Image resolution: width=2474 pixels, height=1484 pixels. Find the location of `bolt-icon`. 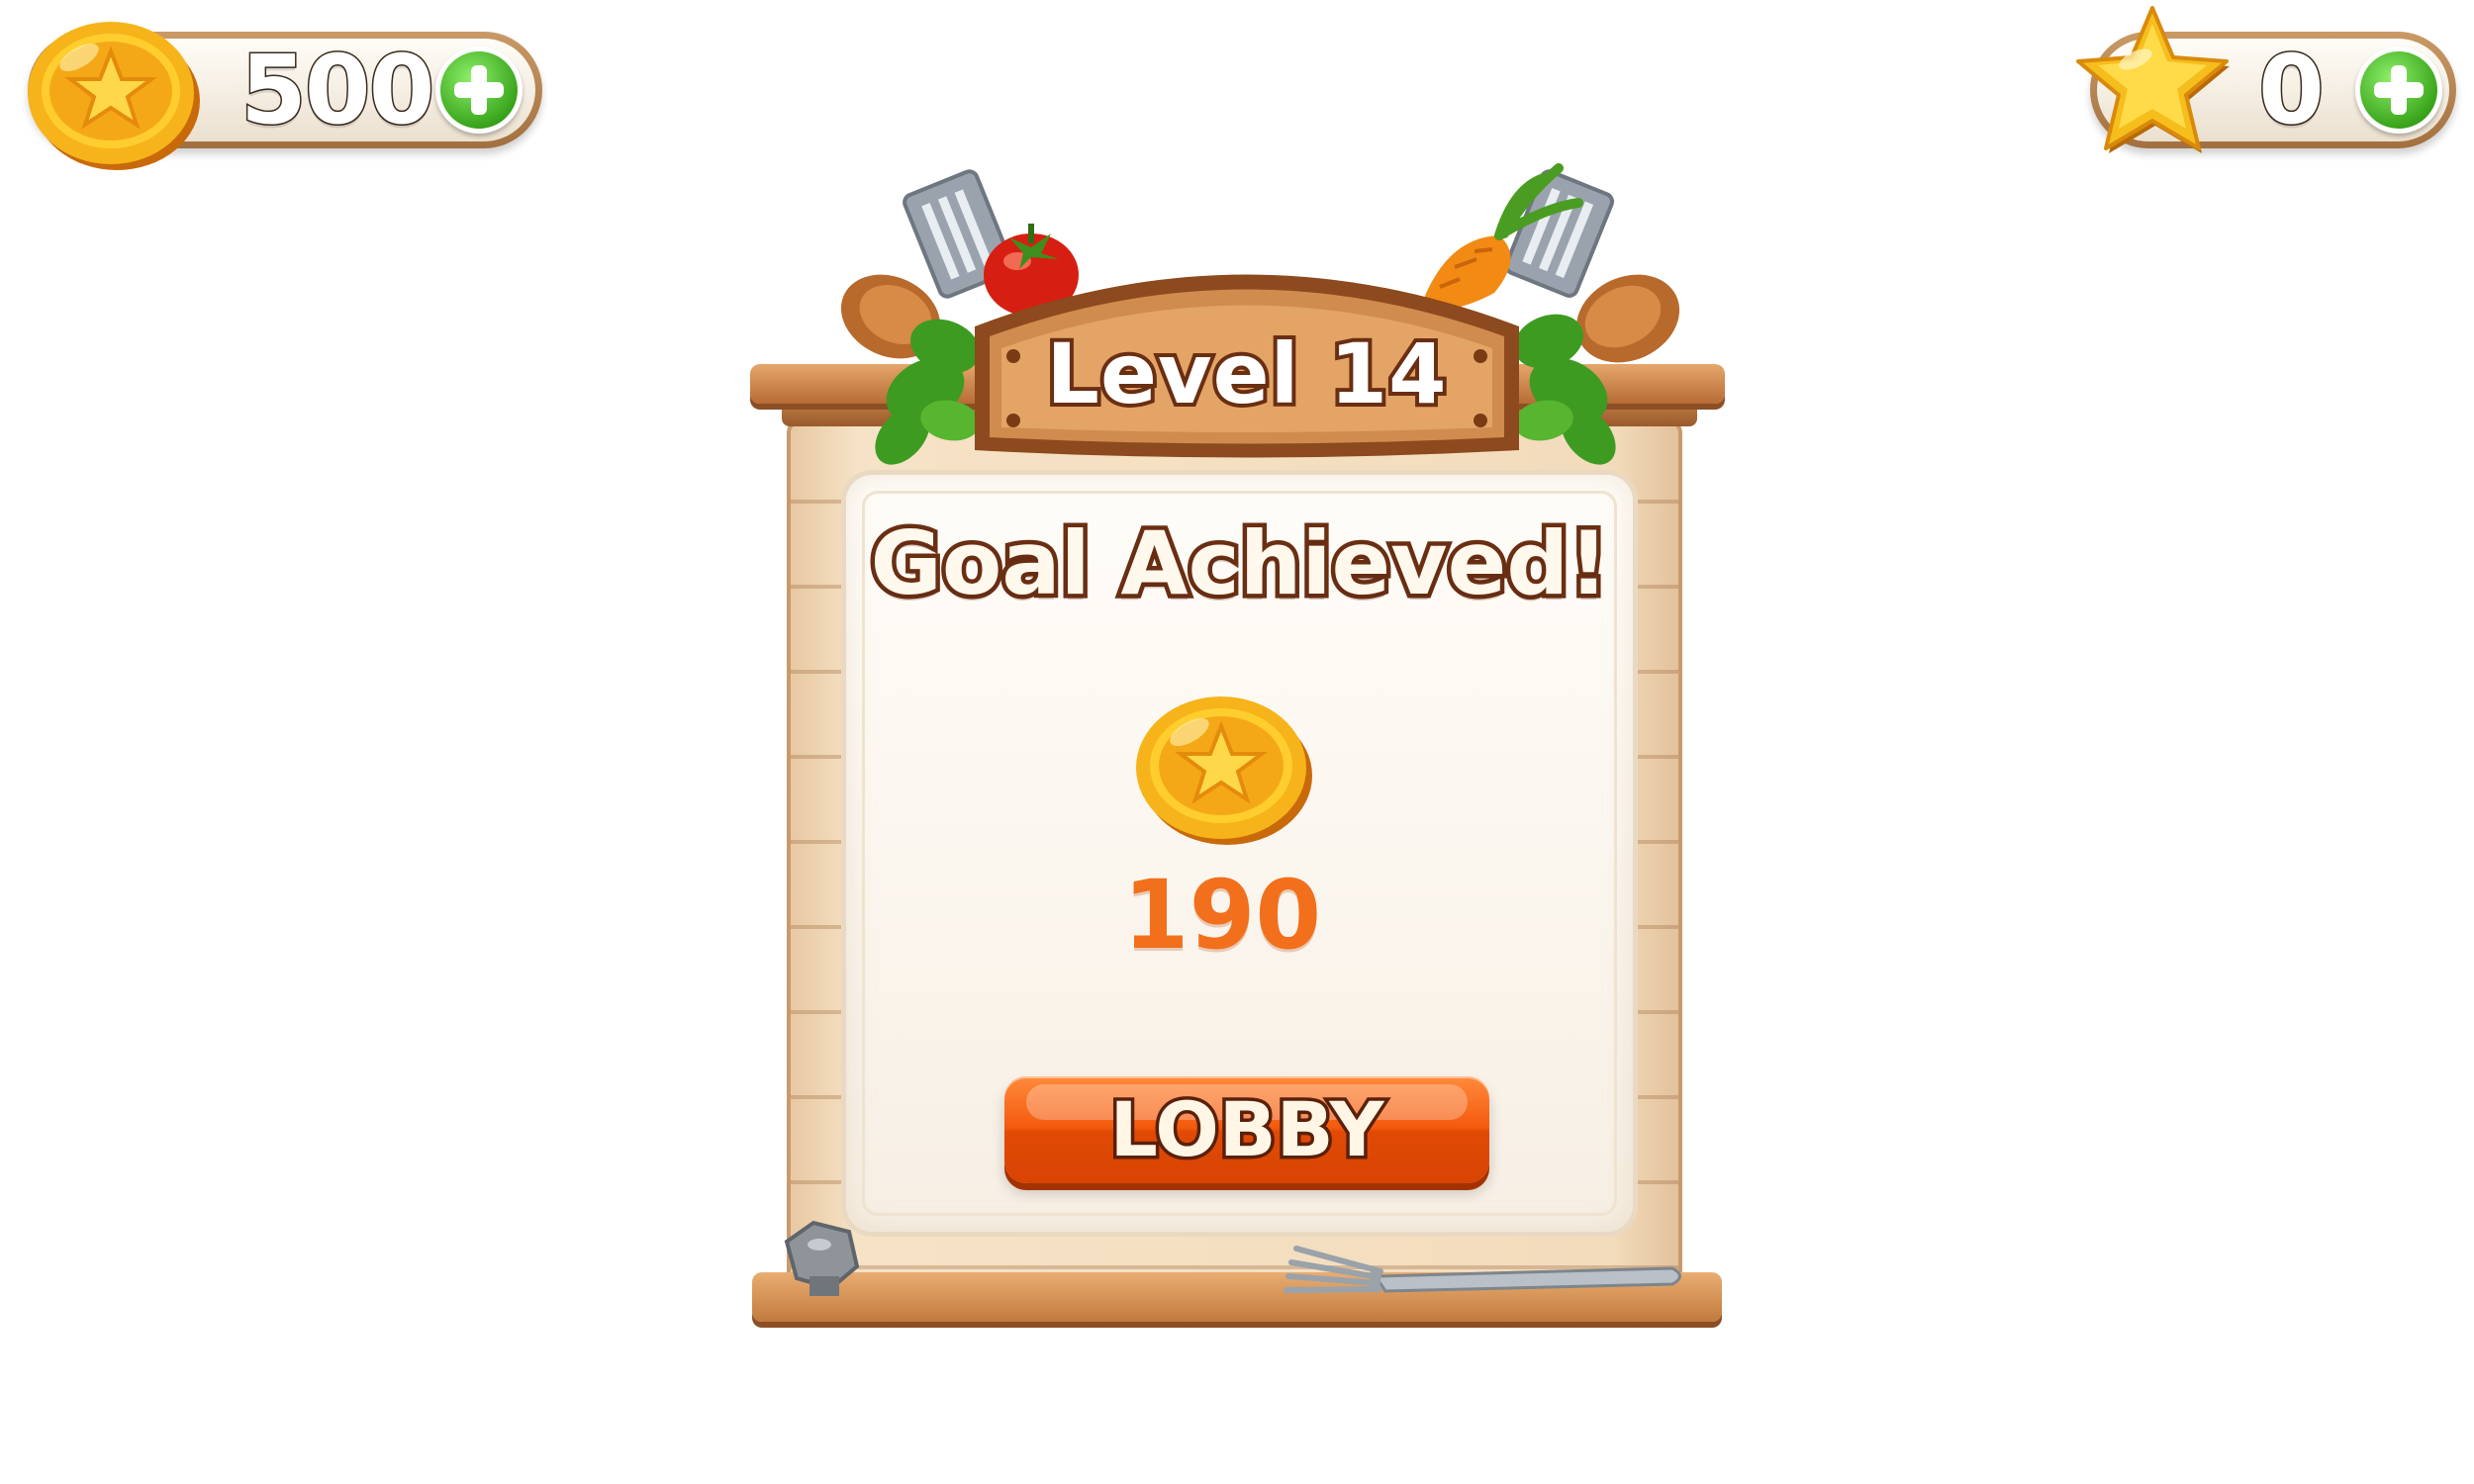

bolt-icon is located at coordinates (822, 1258).